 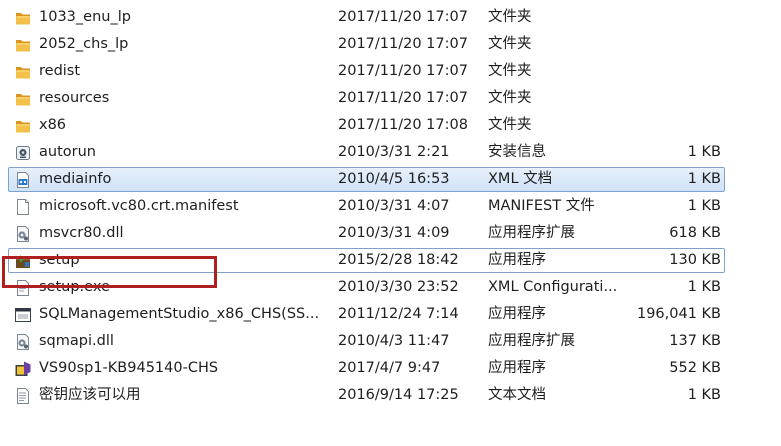 What do you see at coordinates (695, 233) in the screenshot?
I see `file-size: 618 KB` at bounding box center [695, 233].